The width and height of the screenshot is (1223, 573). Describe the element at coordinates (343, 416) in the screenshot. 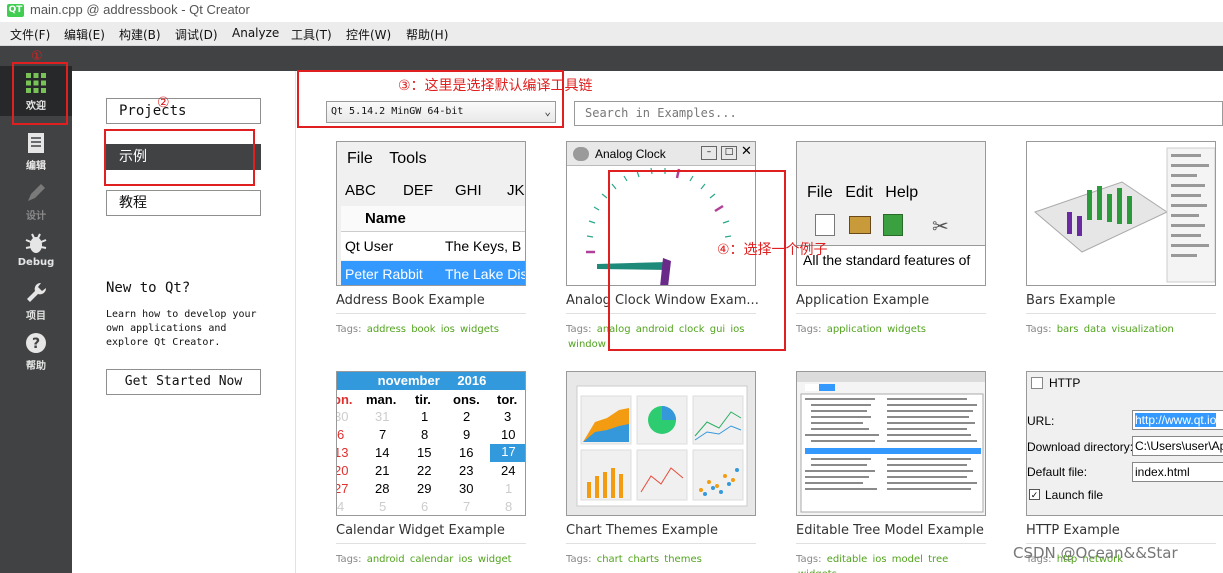

I see `cal-cell: 30` at that location.